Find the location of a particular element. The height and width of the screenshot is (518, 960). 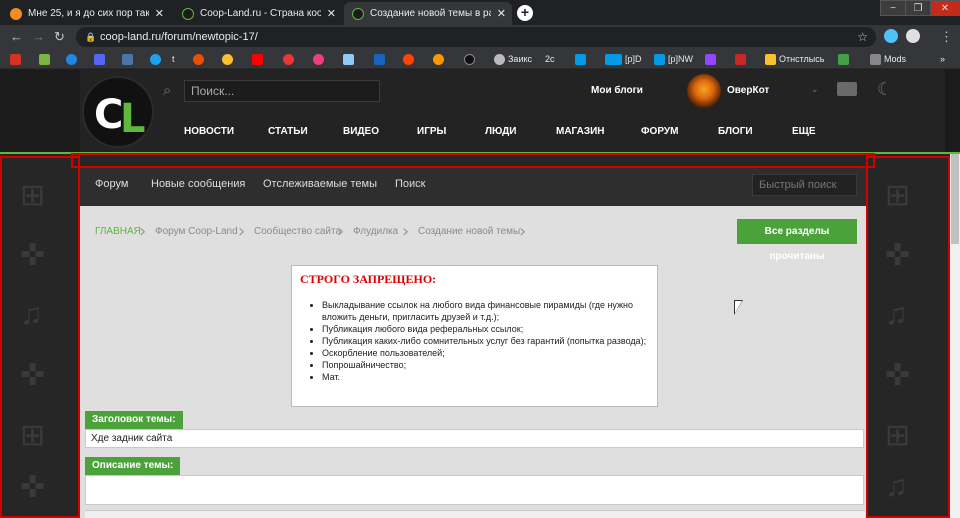

minimize-button: − is located at coordinates (893, 8).